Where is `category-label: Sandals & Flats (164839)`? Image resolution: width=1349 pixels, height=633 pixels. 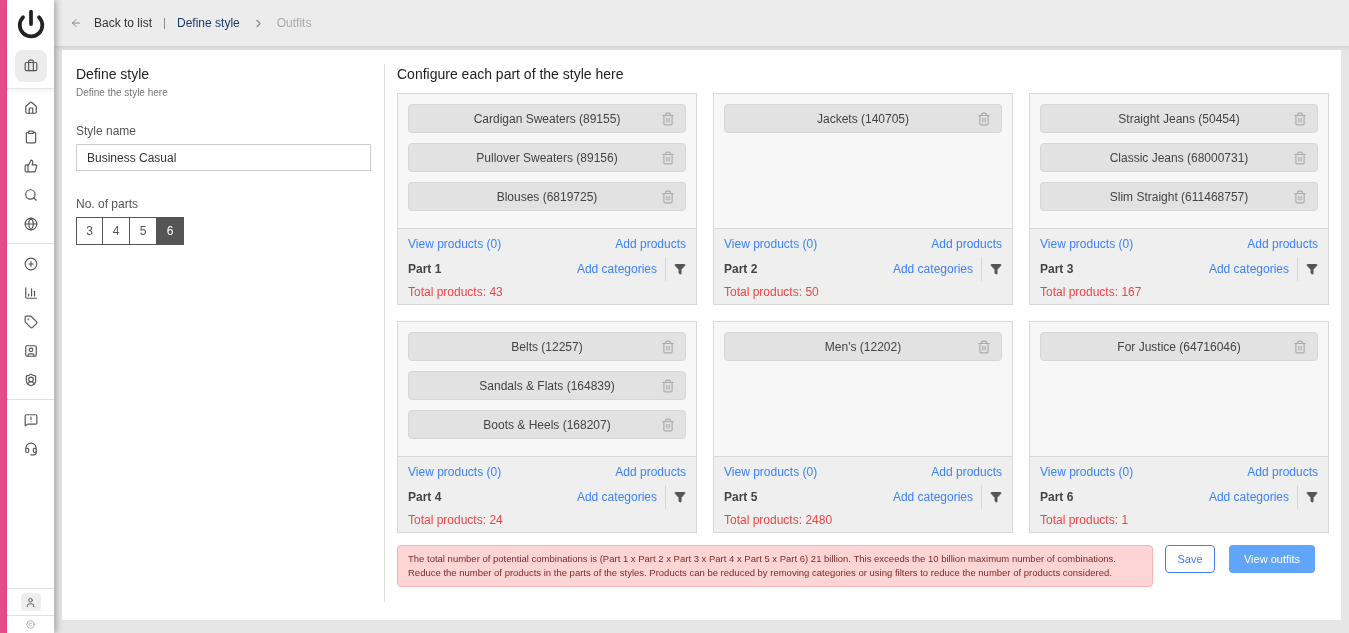 category-label: Sandals & Flats (164839) is located at coordinates (547, 386).